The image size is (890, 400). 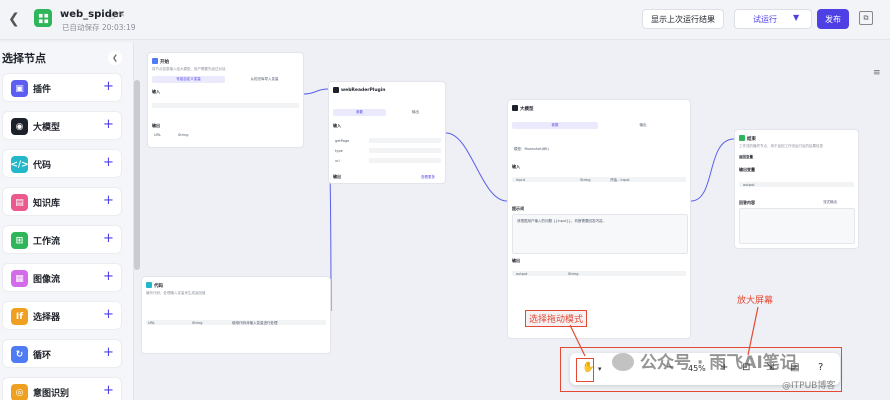 I want to click on drag-mode-arrow, so click(x=577, y=340).